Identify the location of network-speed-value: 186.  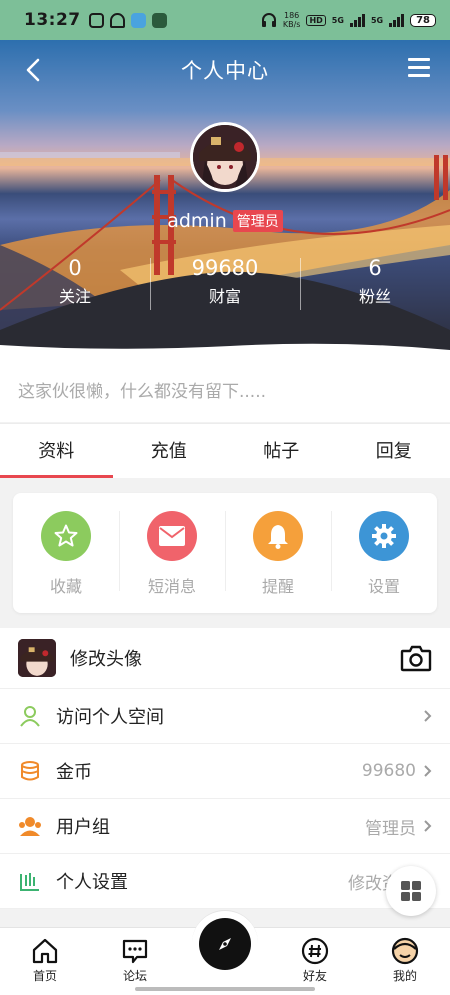
(292, 15).